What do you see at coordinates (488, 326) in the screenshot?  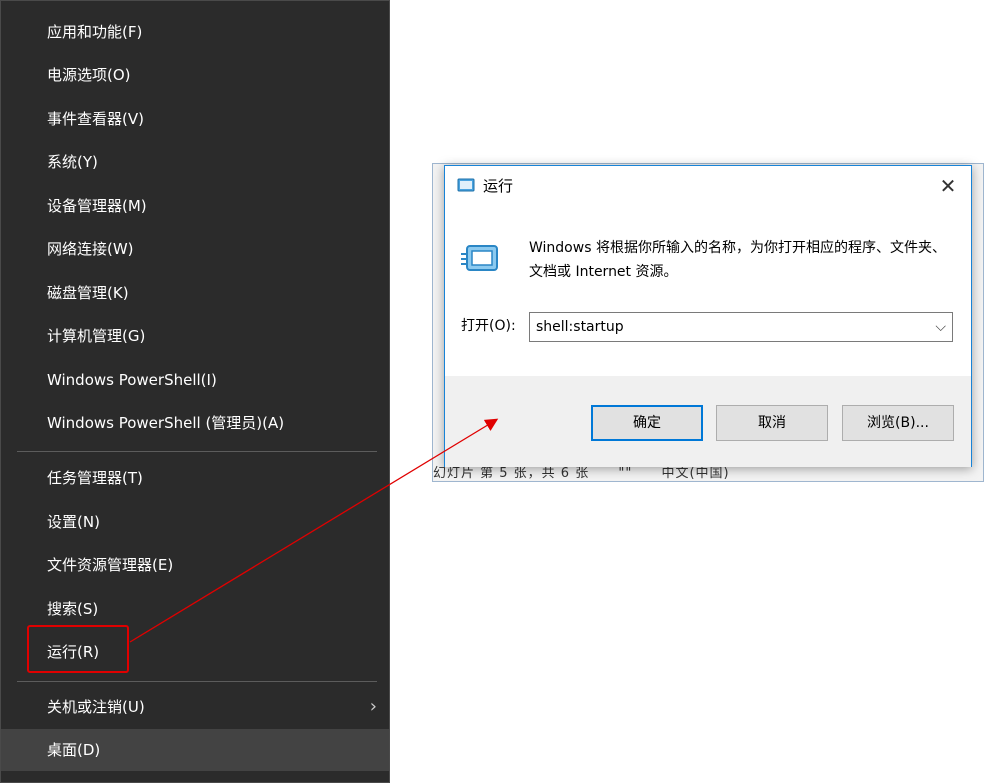 I see `open-label: 打开(O):` at bounding box center [488, 326].